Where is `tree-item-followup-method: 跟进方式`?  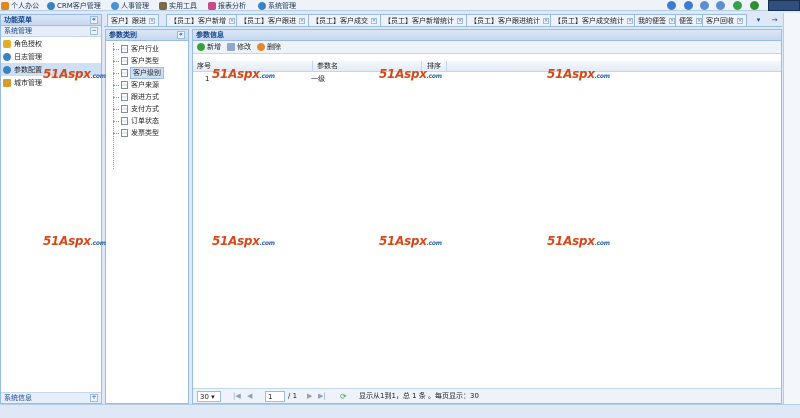 tree-item-followup-method: 跟进方式 is located at coordinates (147, 97).